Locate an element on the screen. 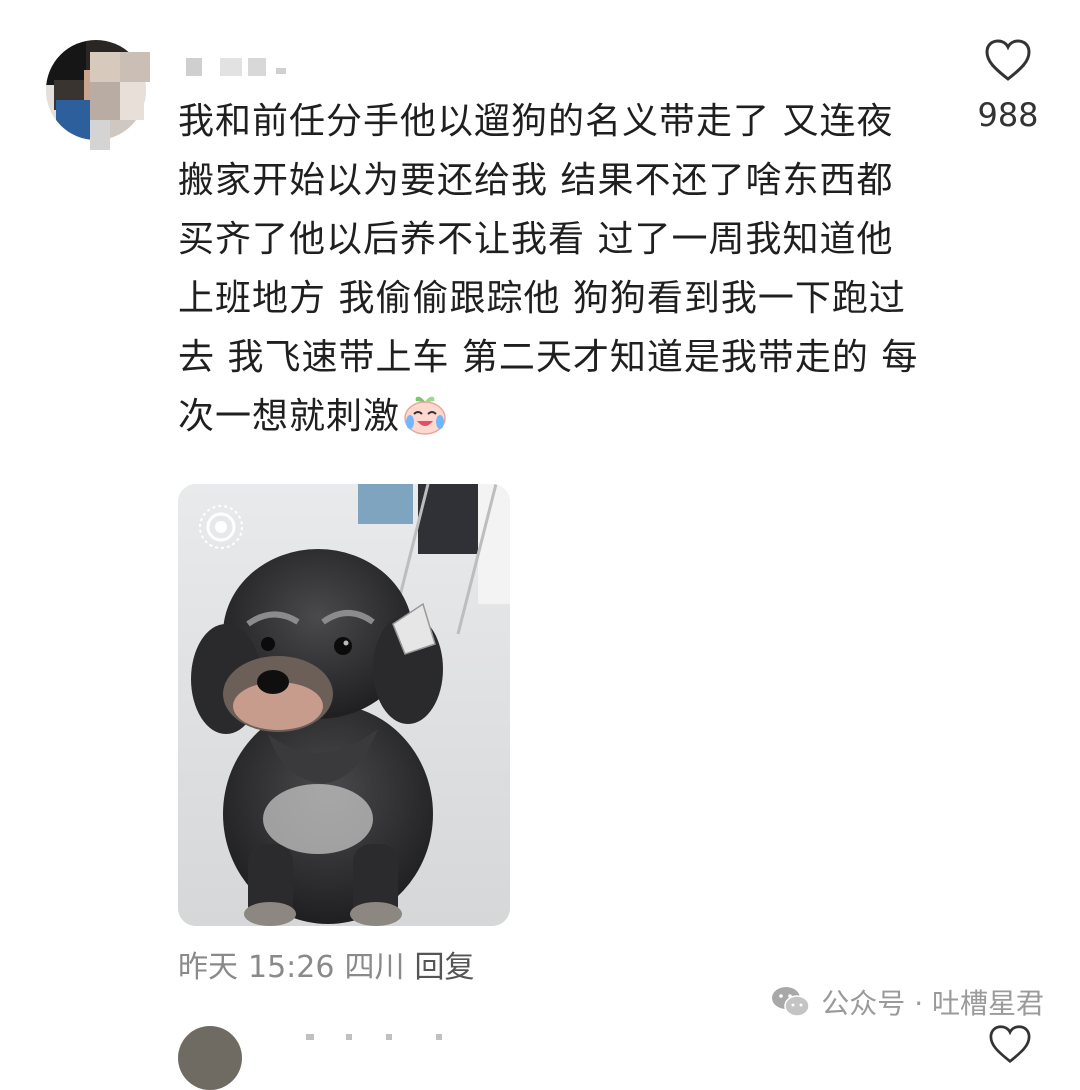 Image resolution: width=1080 pixels, height=1090 pixels. like-area: 988 is located at coordinates (1008, 86).